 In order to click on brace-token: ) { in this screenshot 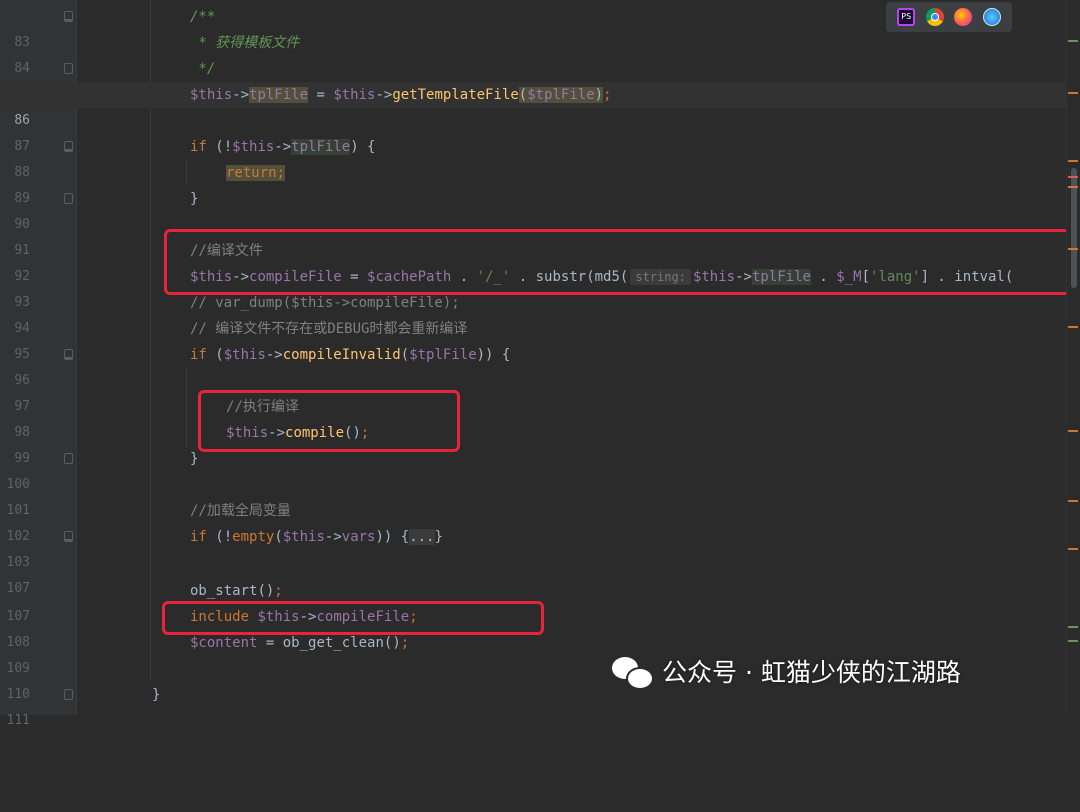, I will do `click(363, 147)`.